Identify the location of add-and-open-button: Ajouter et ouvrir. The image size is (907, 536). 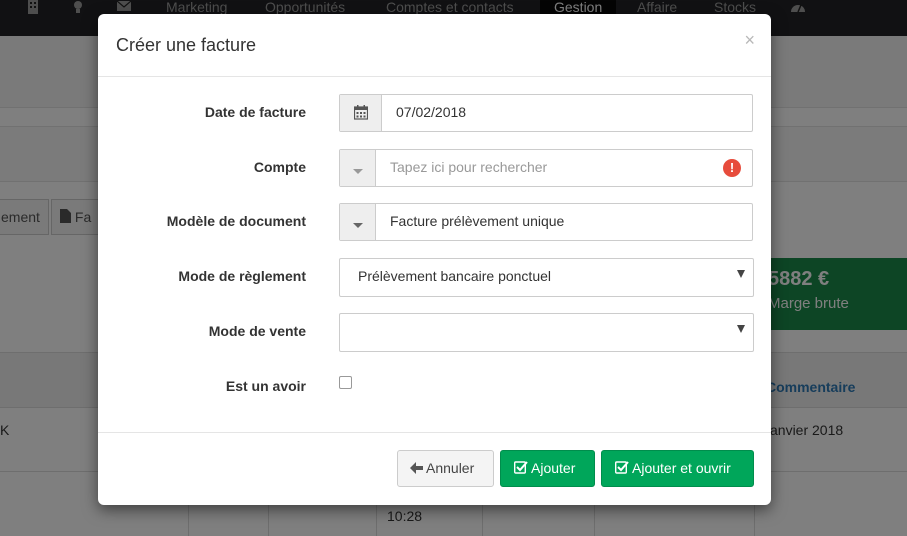
(677, 468).